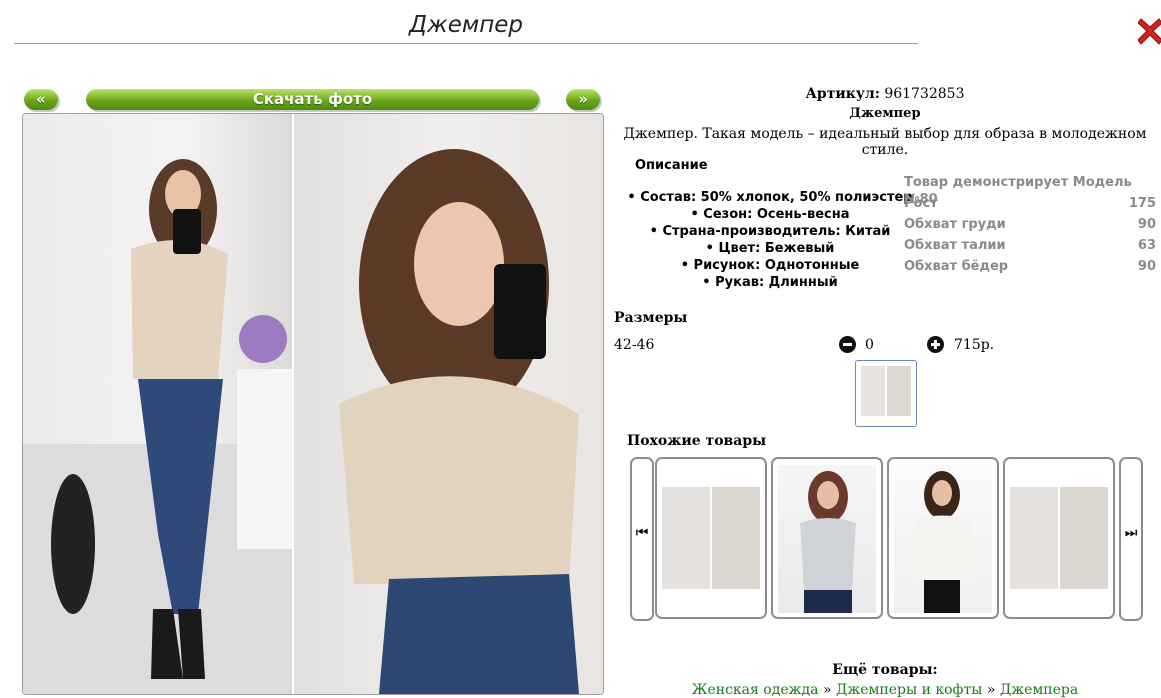  Describe the element at coordinates (1018, 191) in the screenshot. I see `model-label: Товар демонстрирует Модель №80` at that location.